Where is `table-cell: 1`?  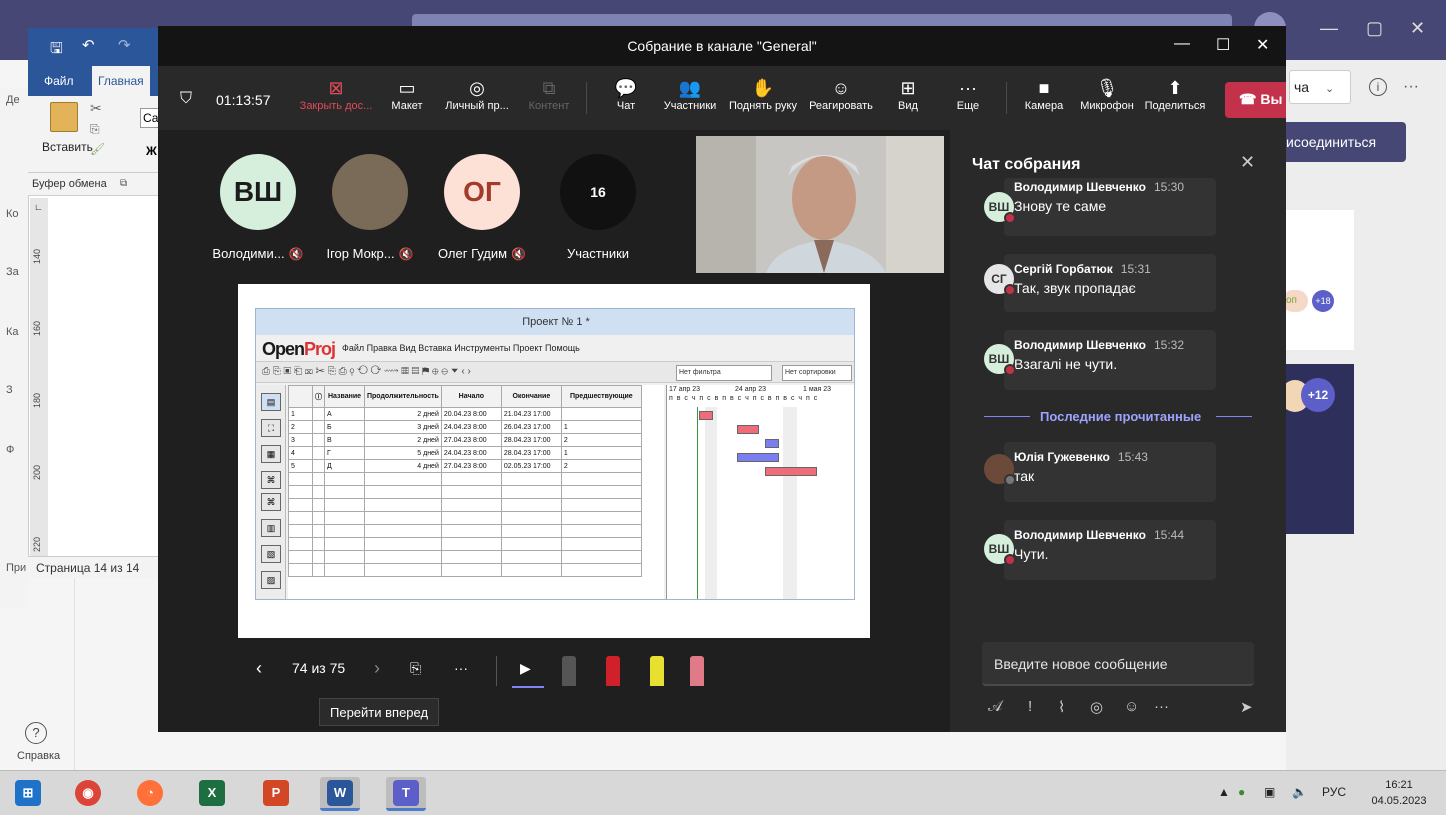
table-cell: 1 is located at coordinates (601, 453).